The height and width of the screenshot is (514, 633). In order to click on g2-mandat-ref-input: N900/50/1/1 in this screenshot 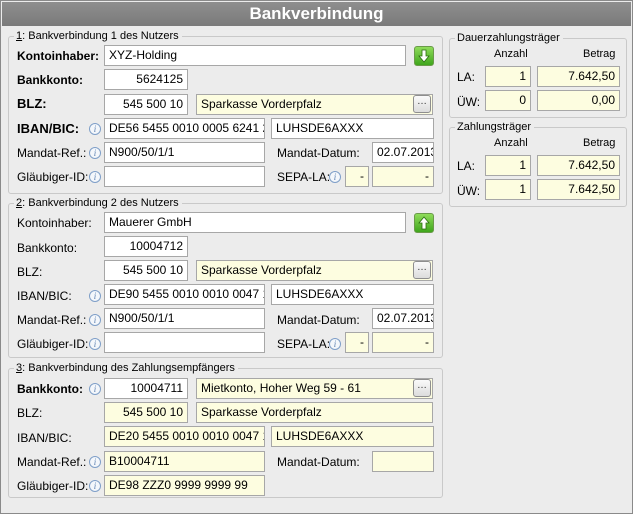, I will do `click(184, 318)`.